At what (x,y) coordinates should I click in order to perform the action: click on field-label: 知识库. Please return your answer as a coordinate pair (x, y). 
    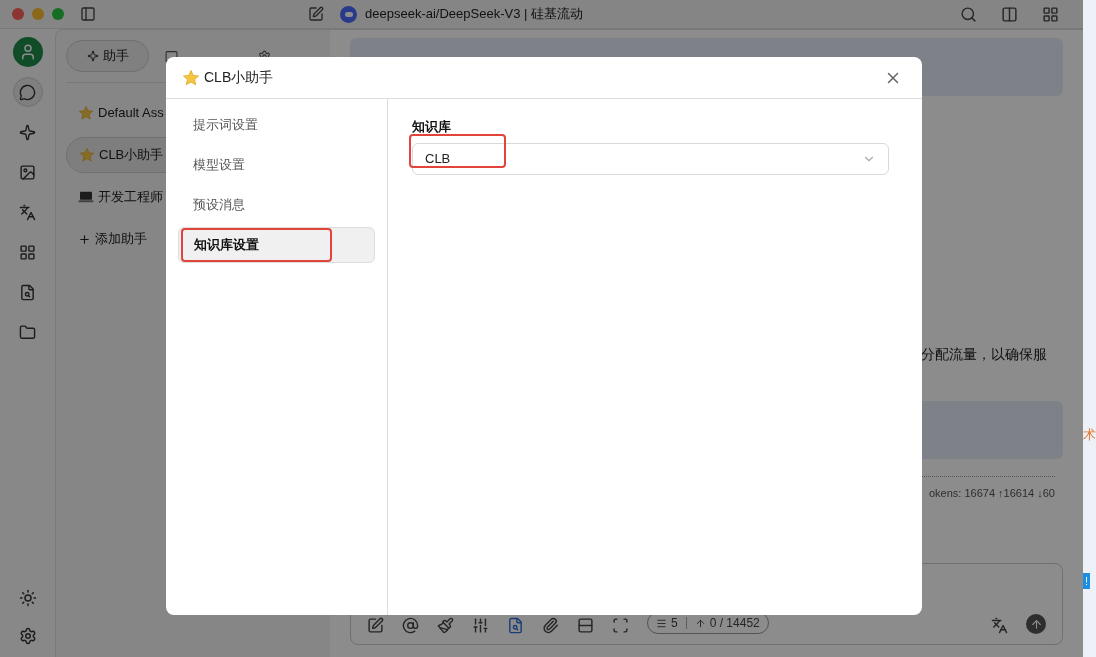
    Looking at the image, I should click on (432, 127).